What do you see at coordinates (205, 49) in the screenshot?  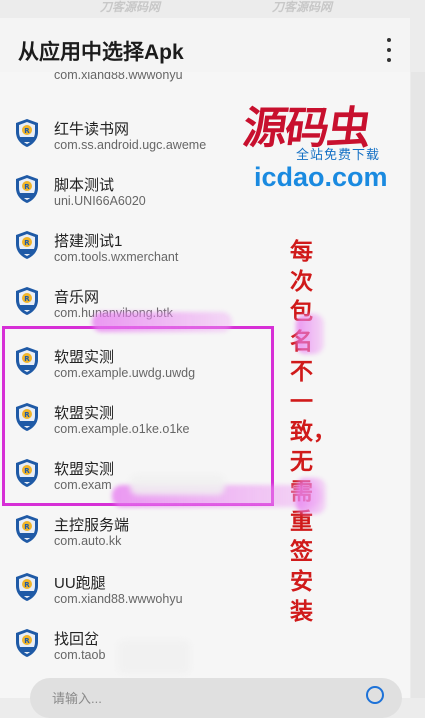 I see `app-bar: 从应用中选择Apk` at bounding box center [205, 49].